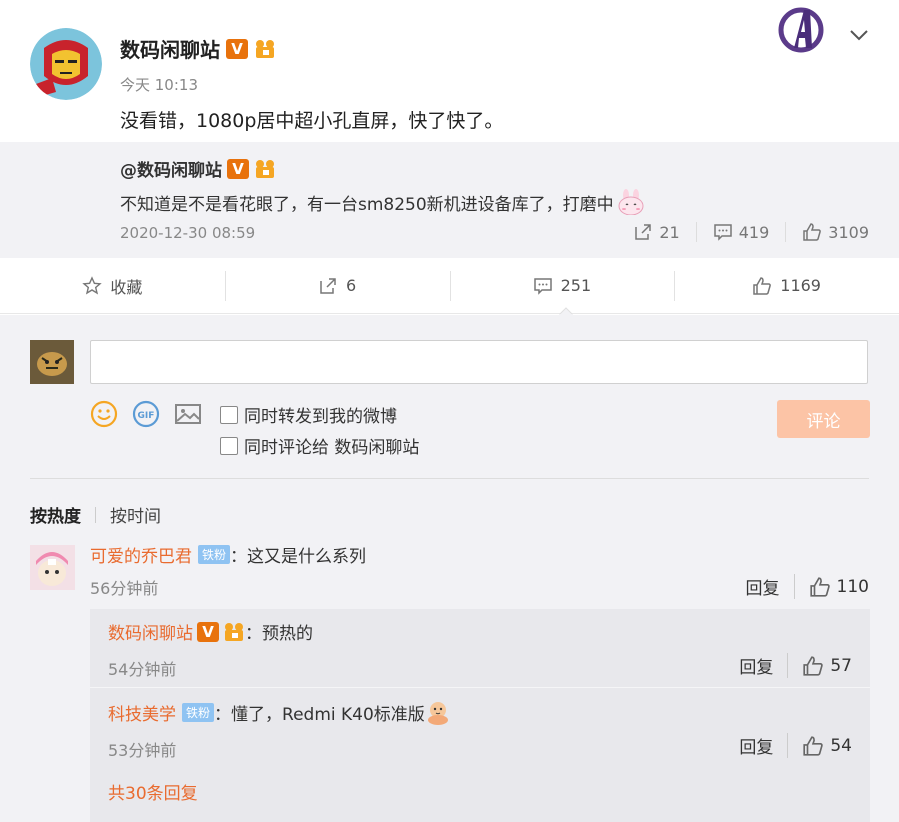 The height and width of the screenshot is (822, 899). I want to click on commenter-name: 可爱的乔巴君, so click(141, 554).